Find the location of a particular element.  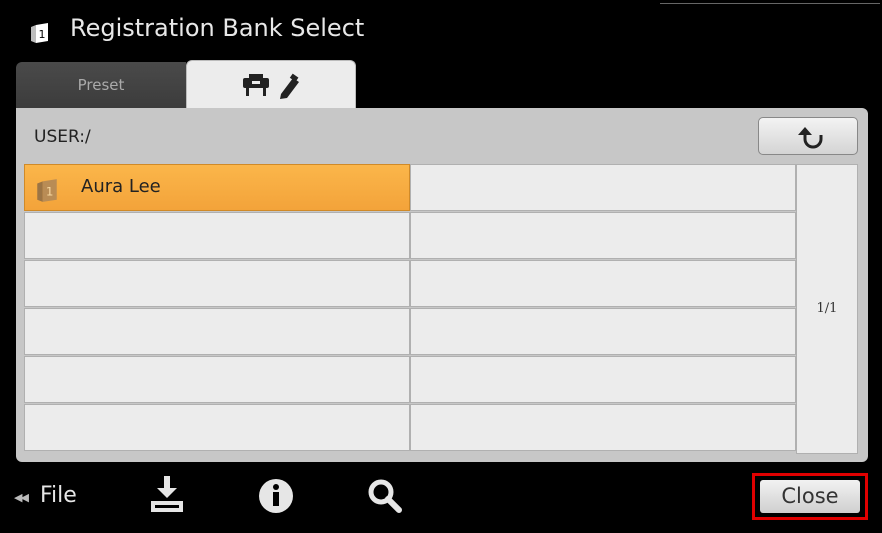

close-button: Close is located at coordinates (810, 496).